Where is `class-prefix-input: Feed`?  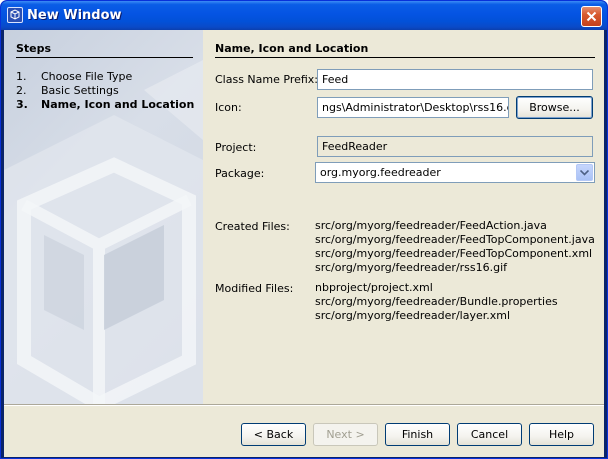
class-prefix-input: Feed is located at coordinates (455, 79).